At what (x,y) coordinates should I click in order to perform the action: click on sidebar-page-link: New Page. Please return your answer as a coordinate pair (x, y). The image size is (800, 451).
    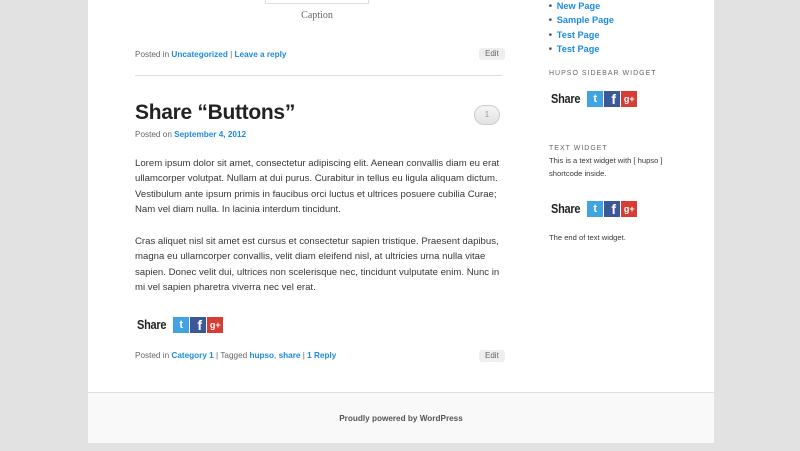
    Looking at the image, I should click on (578, 6).